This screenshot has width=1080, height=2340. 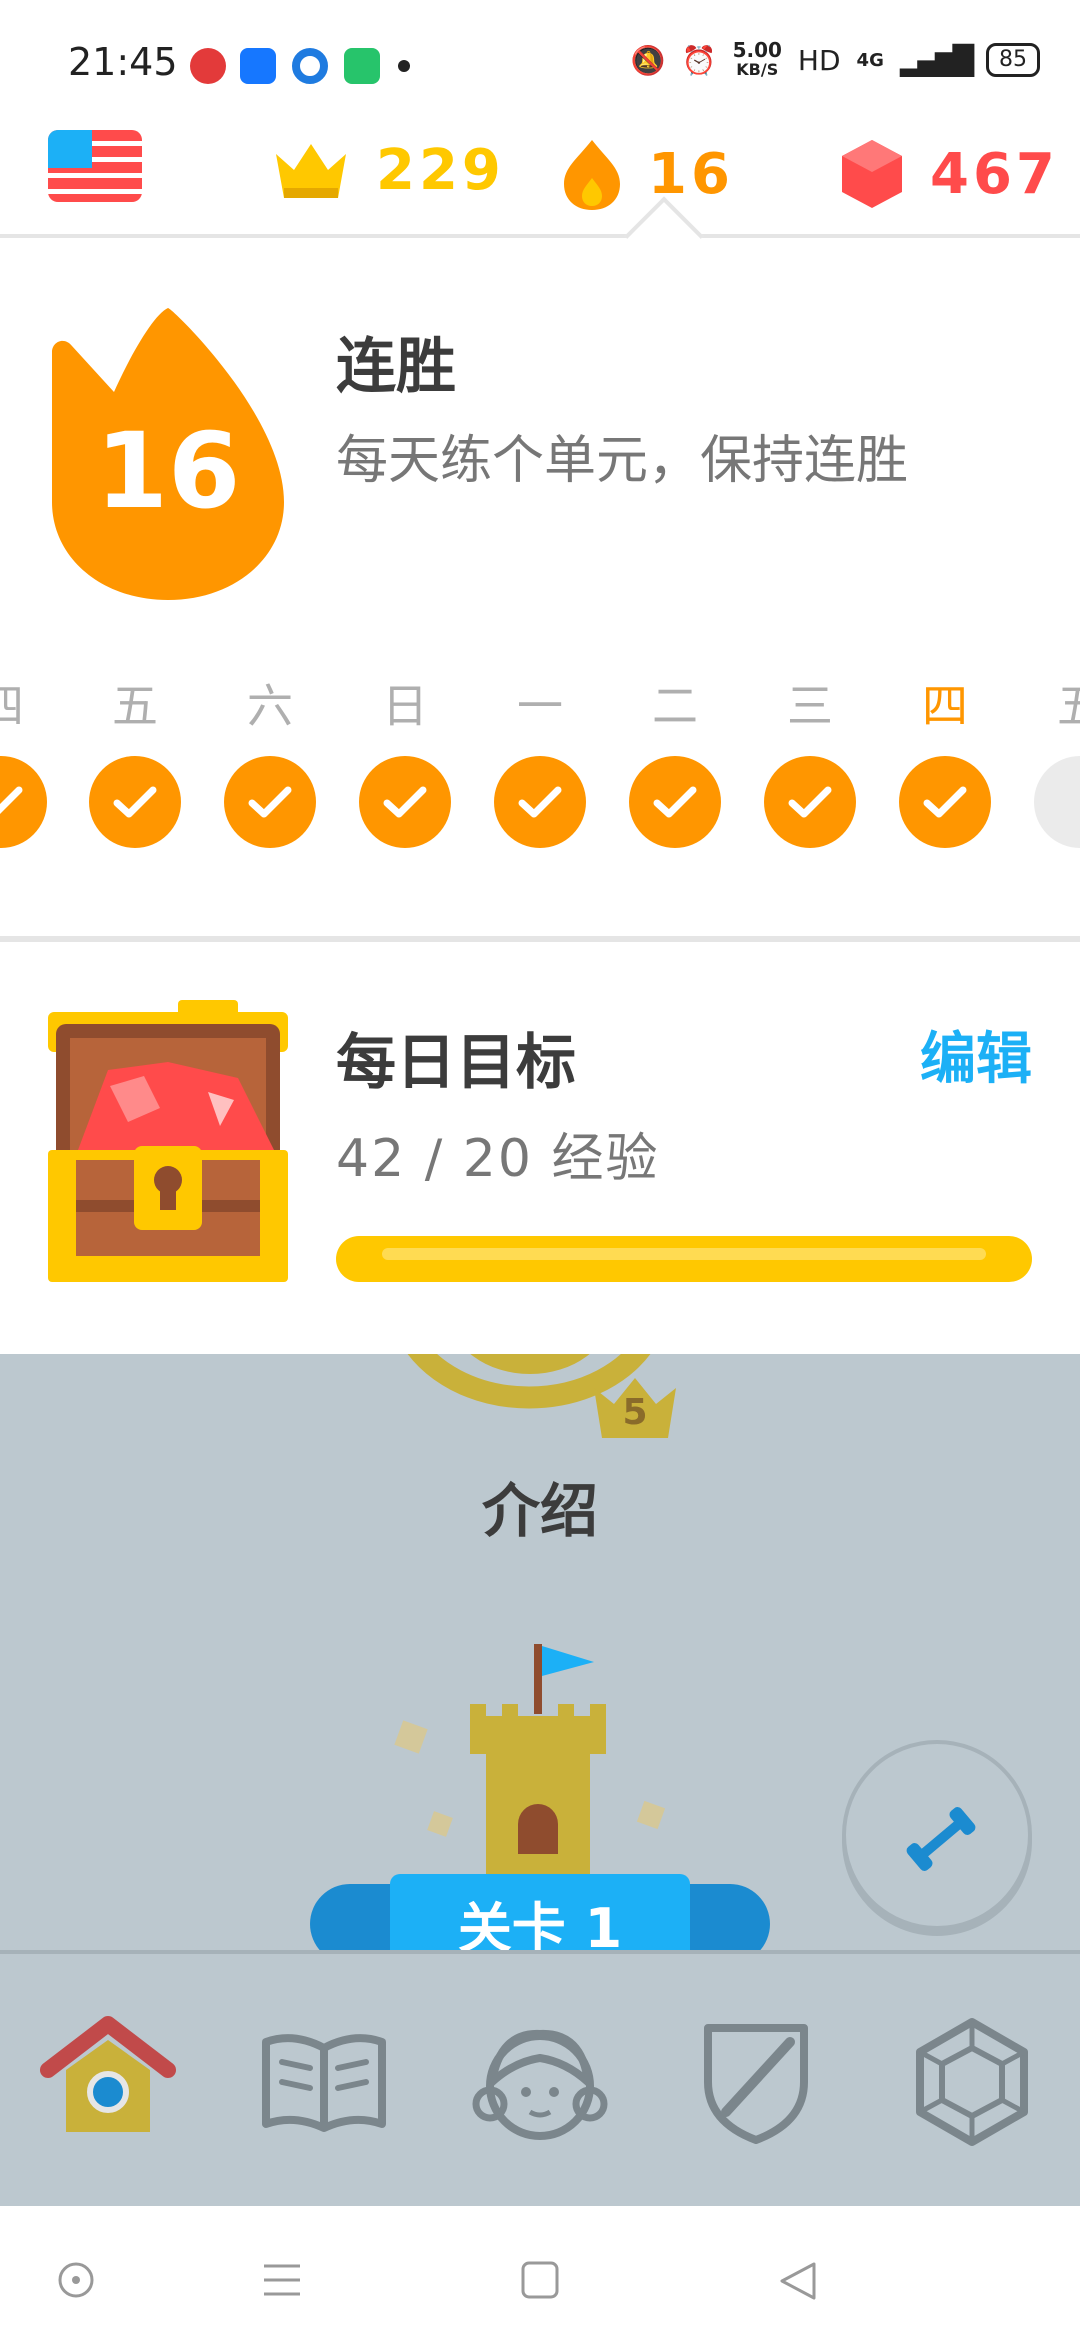 I want to click on day-label: 六, so click(x=270, y=706).